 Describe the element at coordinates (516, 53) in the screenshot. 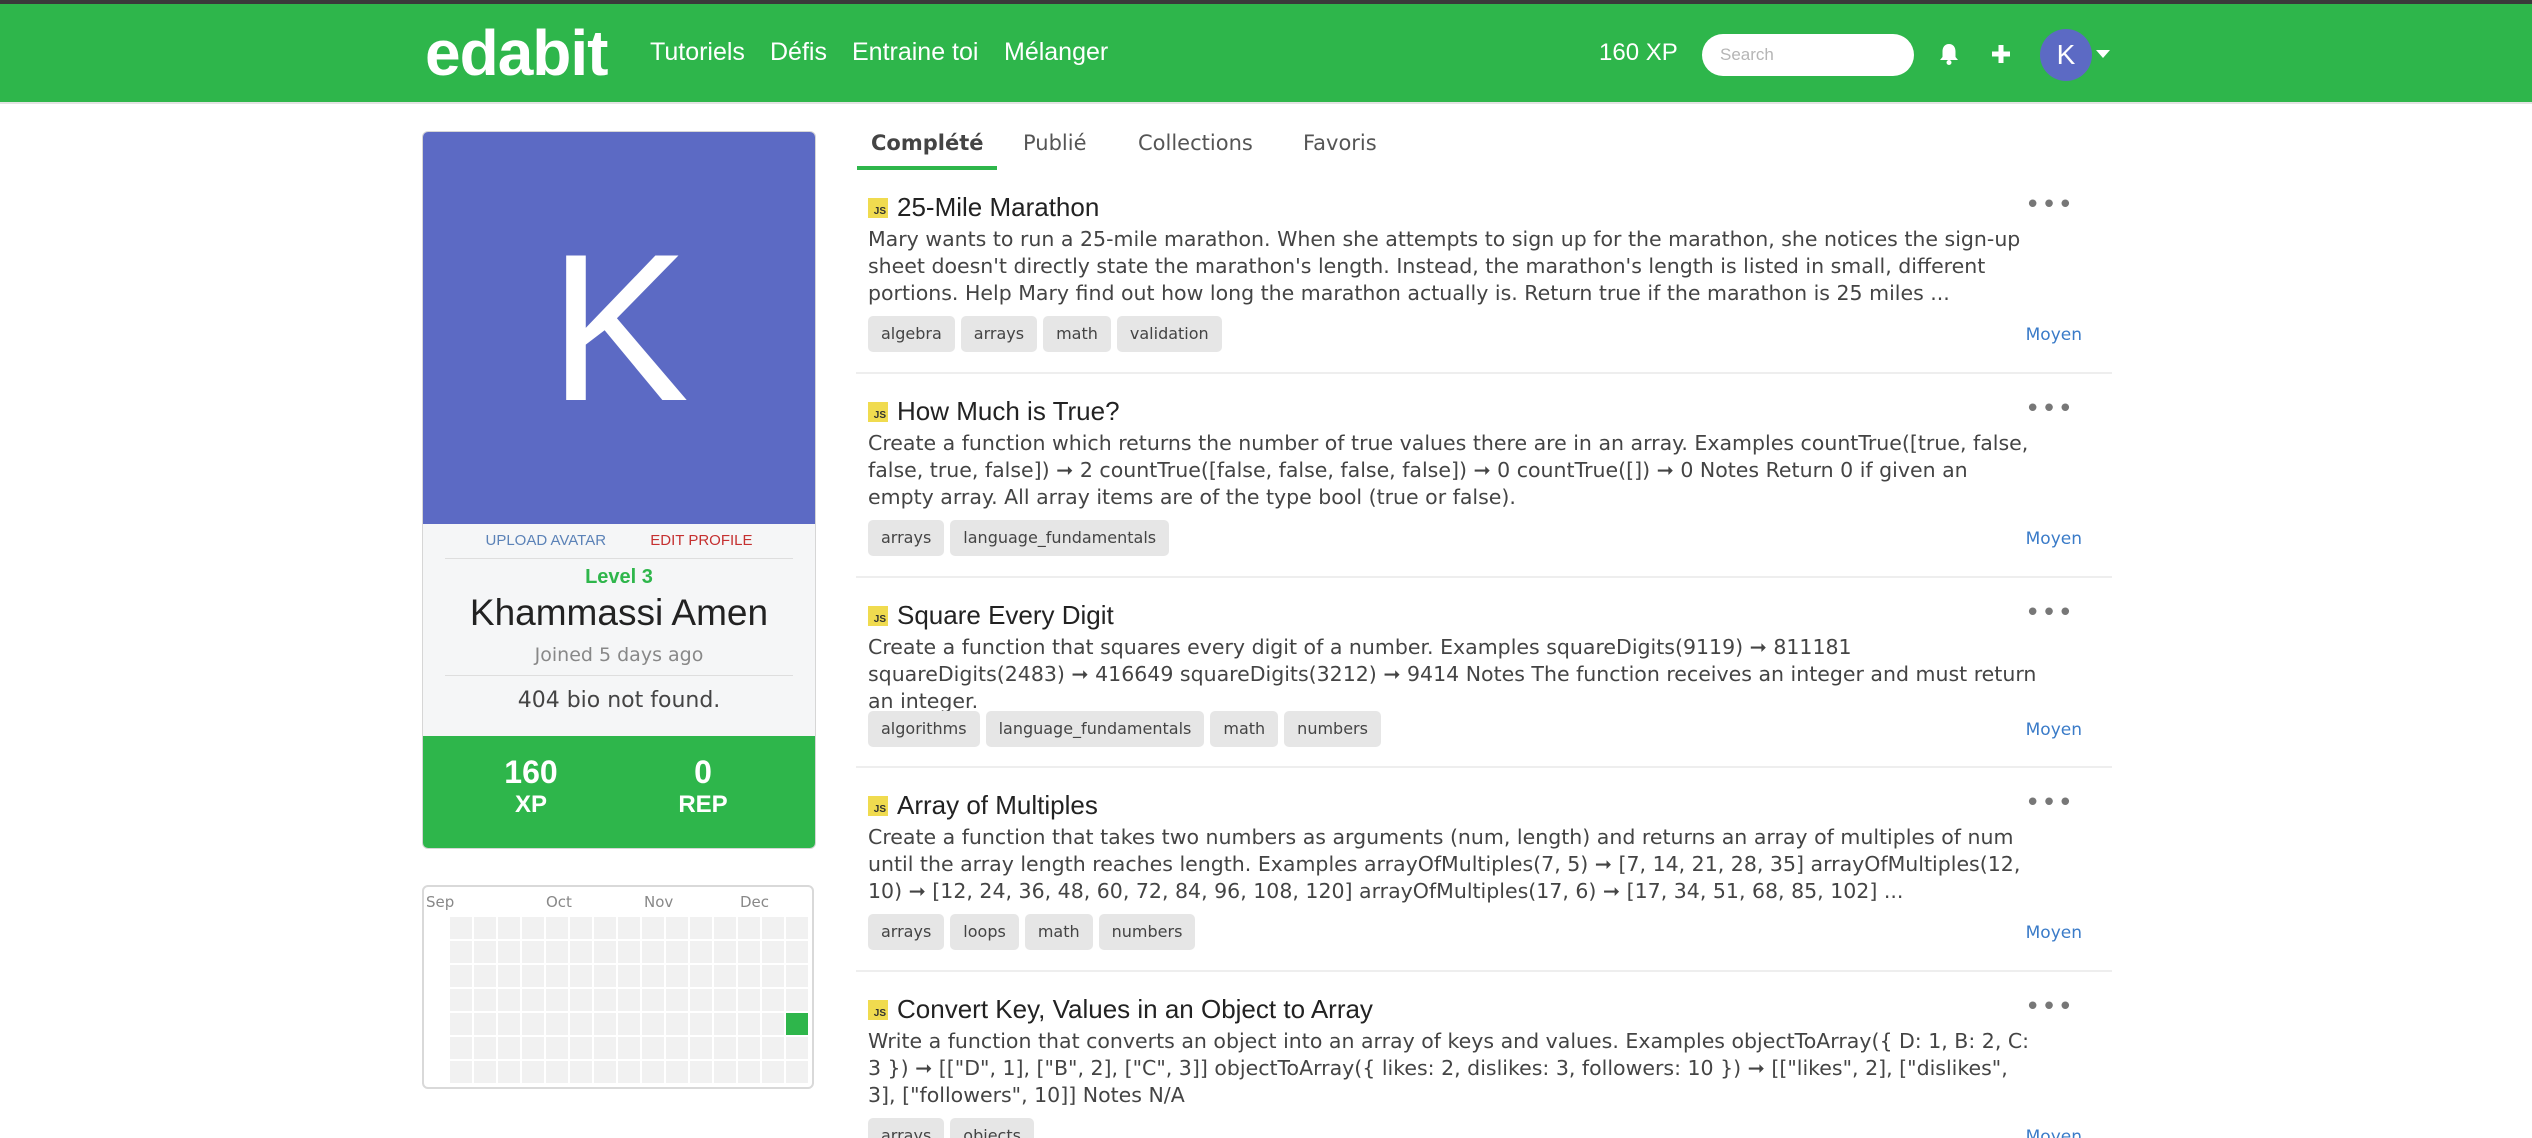

I see `logo: edabit` at that location.